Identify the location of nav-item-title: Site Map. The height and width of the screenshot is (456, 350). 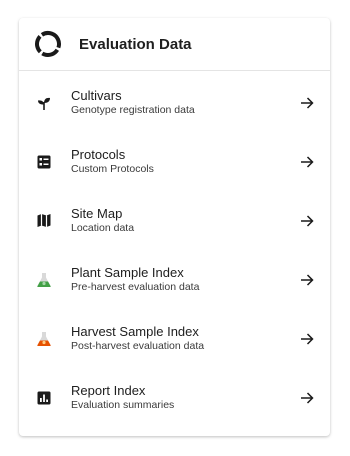
(97, 213).